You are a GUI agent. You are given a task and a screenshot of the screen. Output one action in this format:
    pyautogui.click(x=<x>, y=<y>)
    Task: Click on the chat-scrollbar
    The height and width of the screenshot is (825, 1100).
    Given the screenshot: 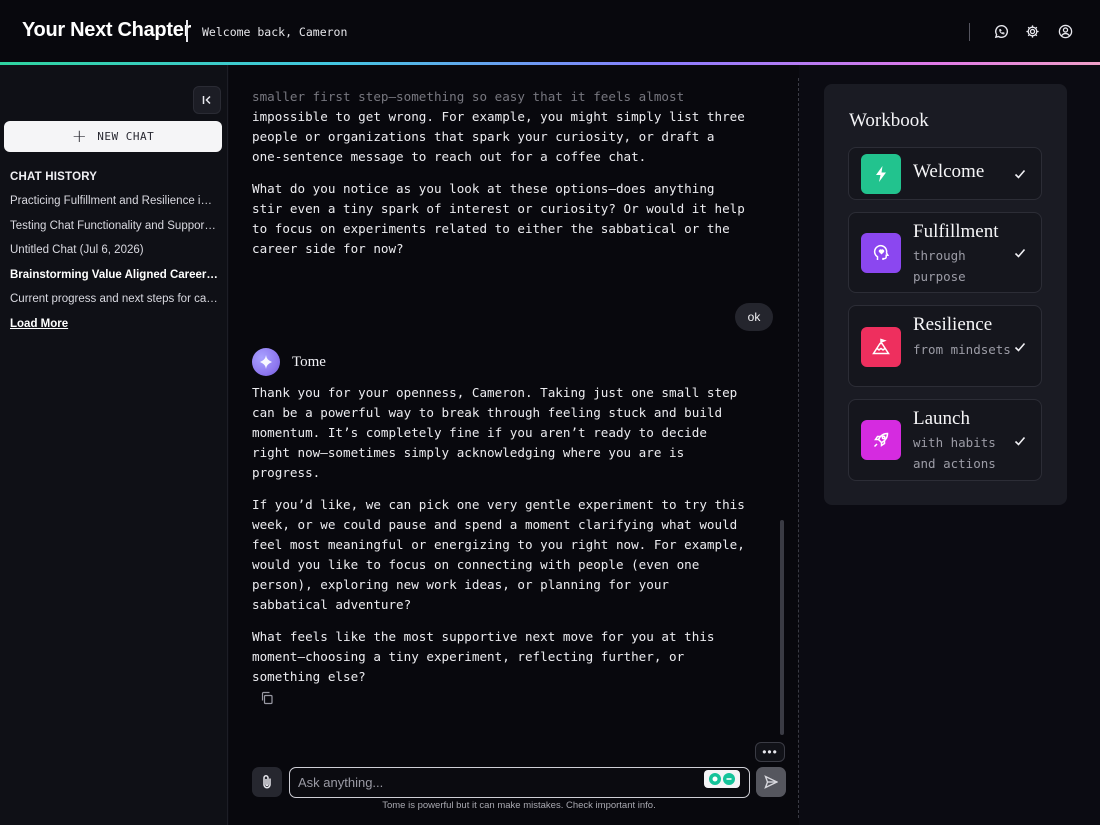 What is the action you would take?
    pyautogui.click(x=782, y=627)
    